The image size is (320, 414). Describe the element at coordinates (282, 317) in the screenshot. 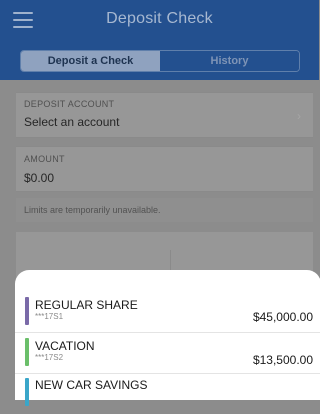

I see `account-balance: $45,000.00` at that location.